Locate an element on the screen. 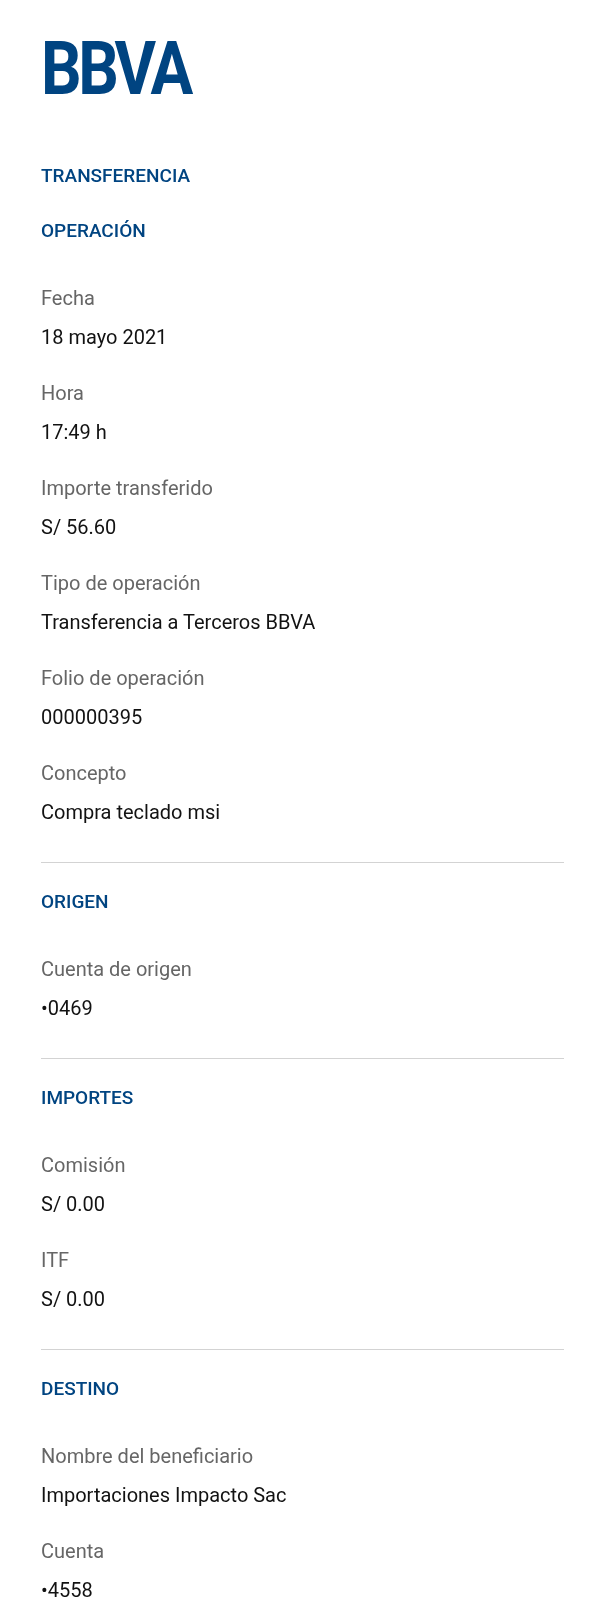 The width and height of the screenshot is (598, 1623). field-label: Tipo de operación is located at coordinates (121, 583).